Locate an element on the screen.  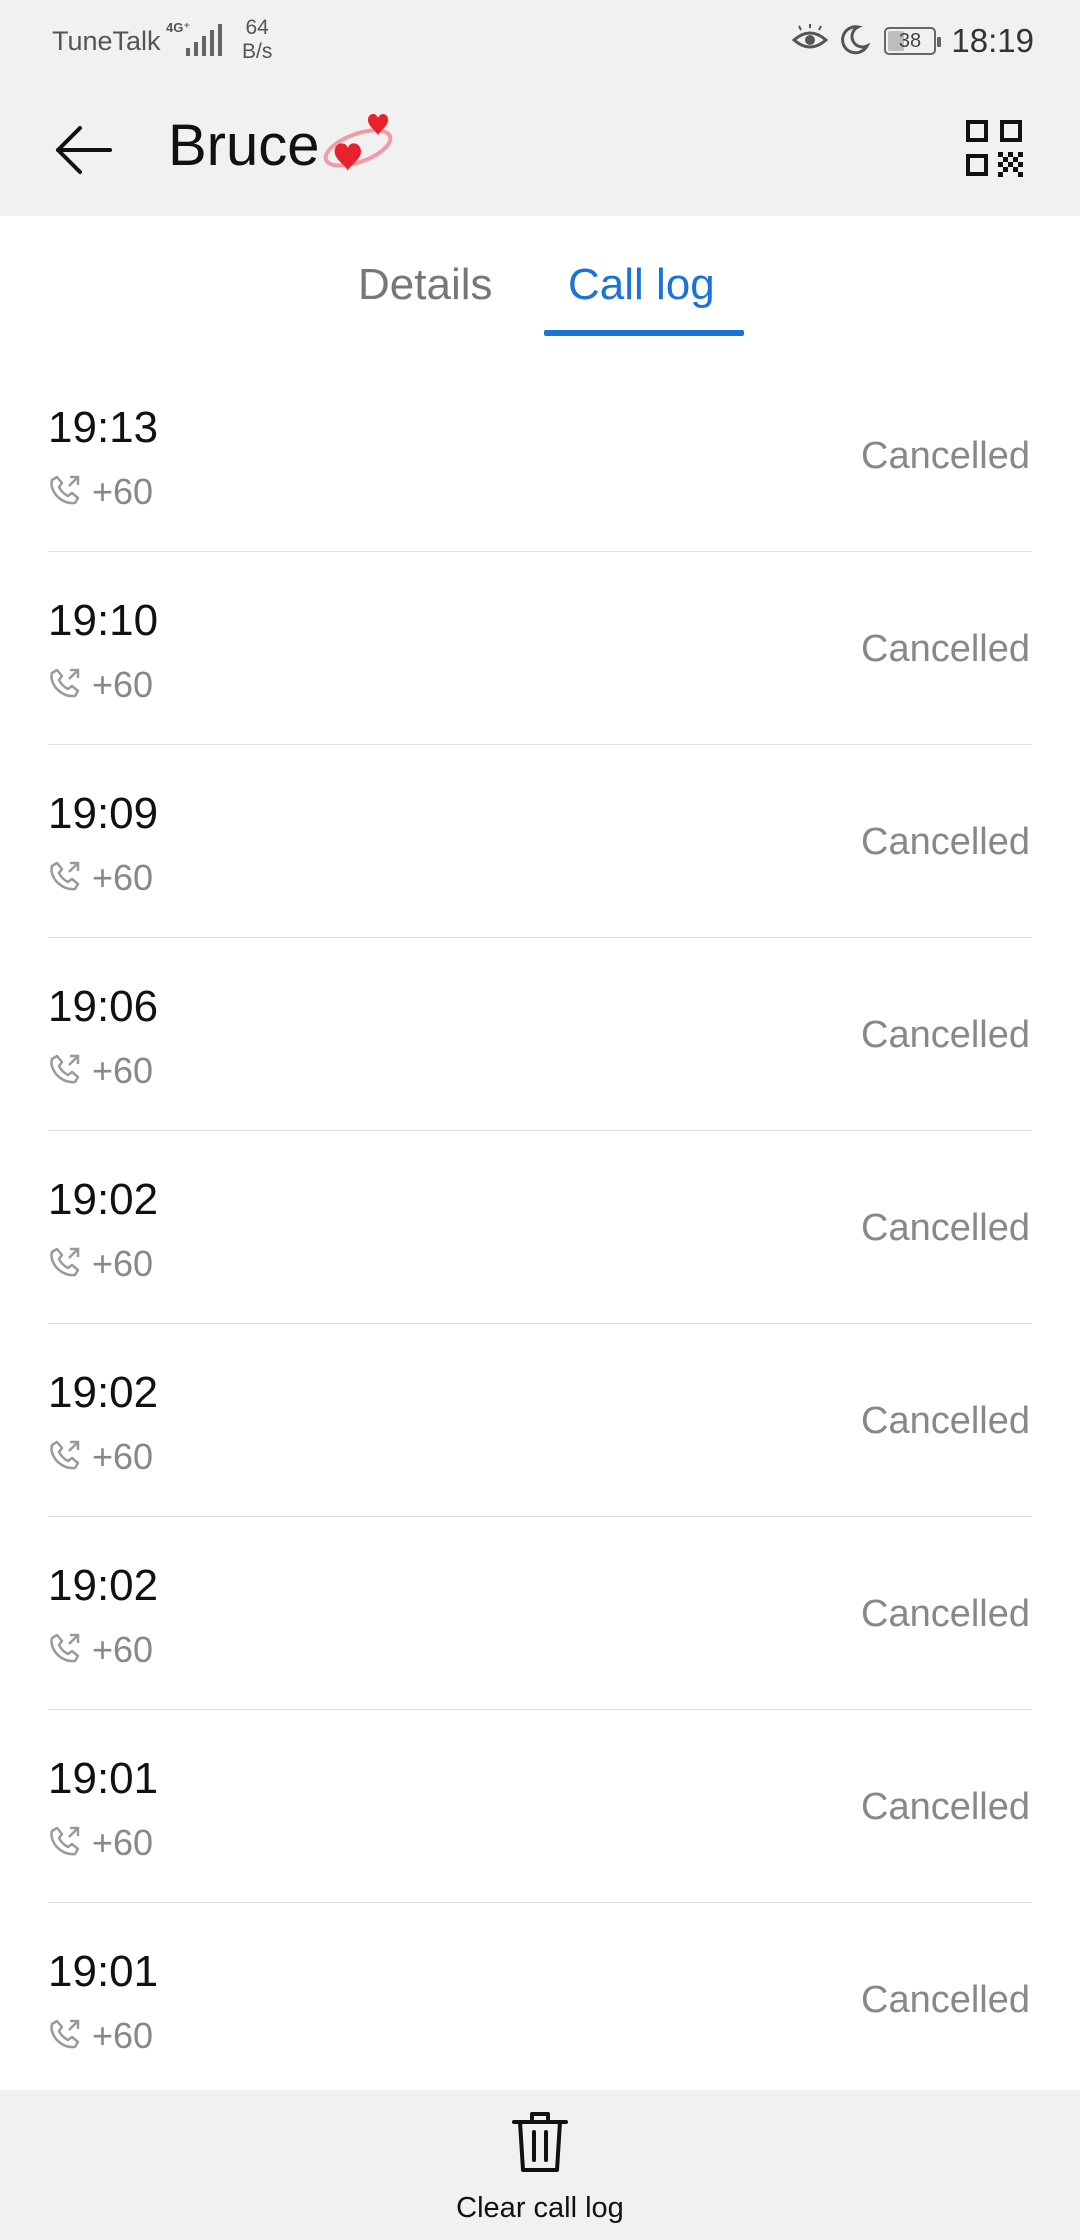
do-not-disturb-moon-icon is located at coordinates (854, 42).